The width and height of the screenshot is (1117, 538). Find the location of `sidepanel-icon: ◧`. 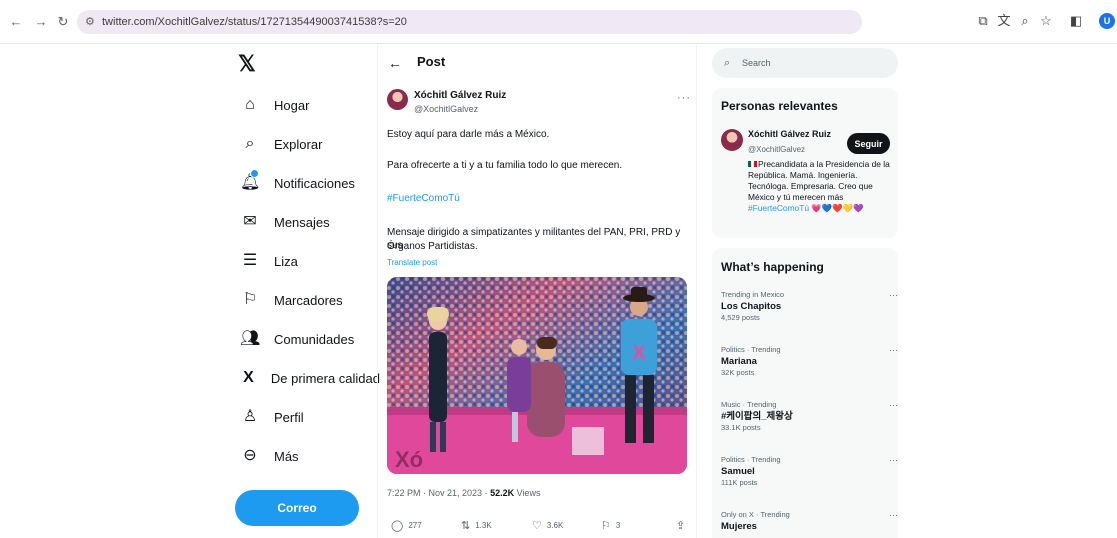

sidepanel-icon: ◧ is located at coordinates (1076, 21).